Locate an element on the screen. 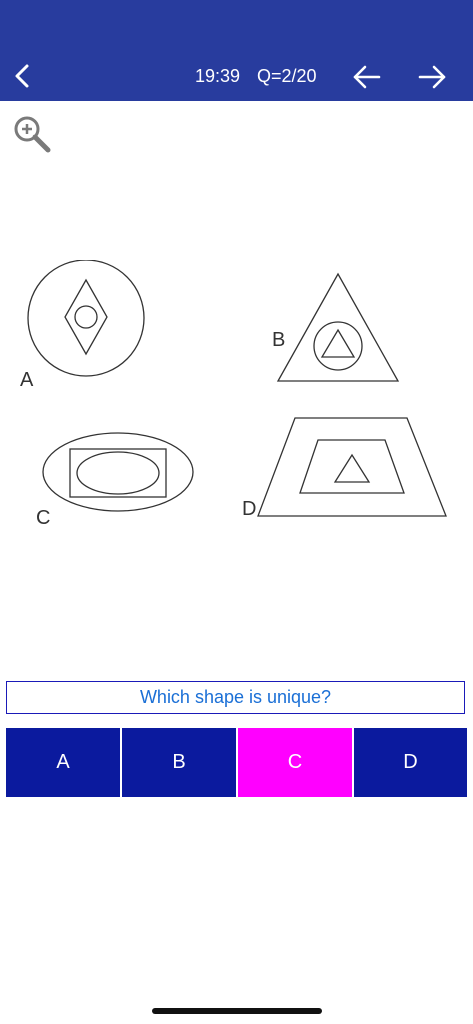  zoom-button is located at coordinates (32, 134).